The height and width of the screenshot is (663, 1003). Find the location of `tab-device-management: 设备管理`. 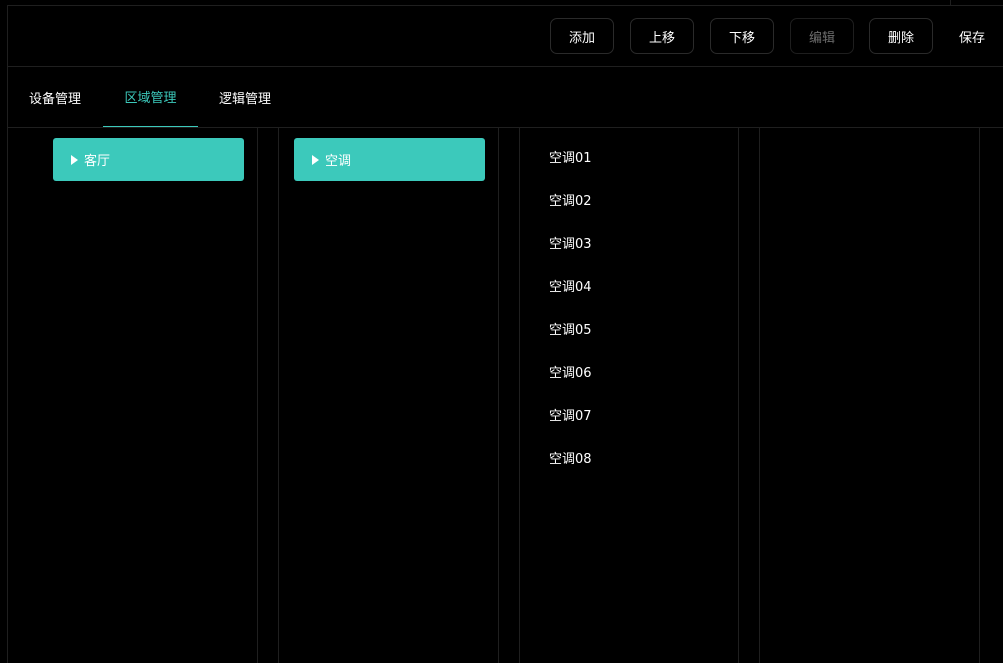

tab-device-management: 设备管理 is located at coordinates (55, 97).